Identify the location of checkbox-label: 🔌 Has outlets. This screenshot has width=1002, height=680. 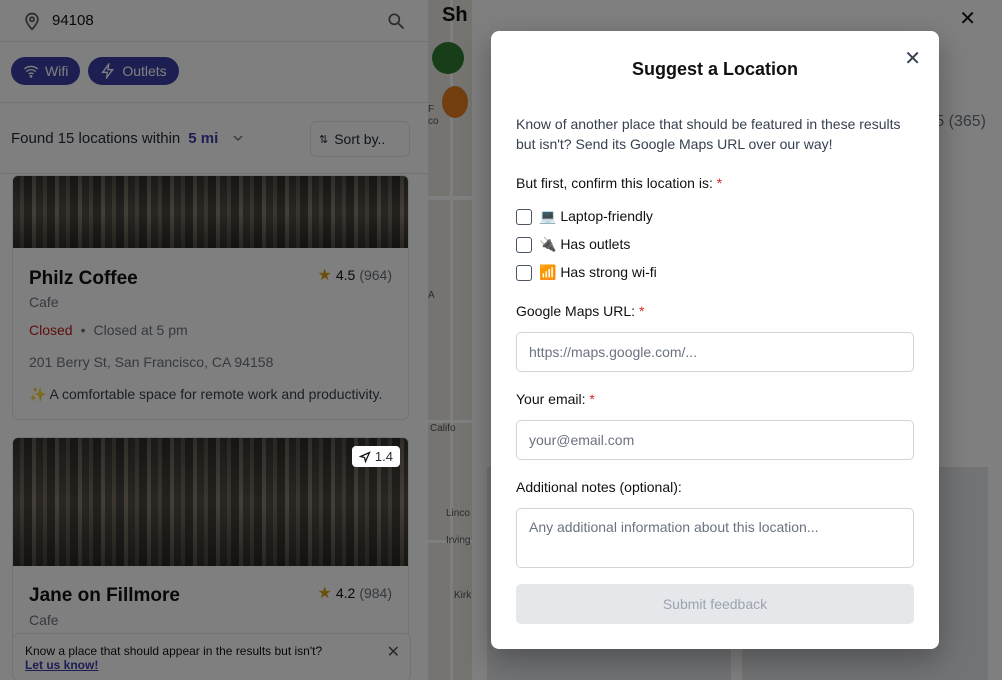
(585, 244).